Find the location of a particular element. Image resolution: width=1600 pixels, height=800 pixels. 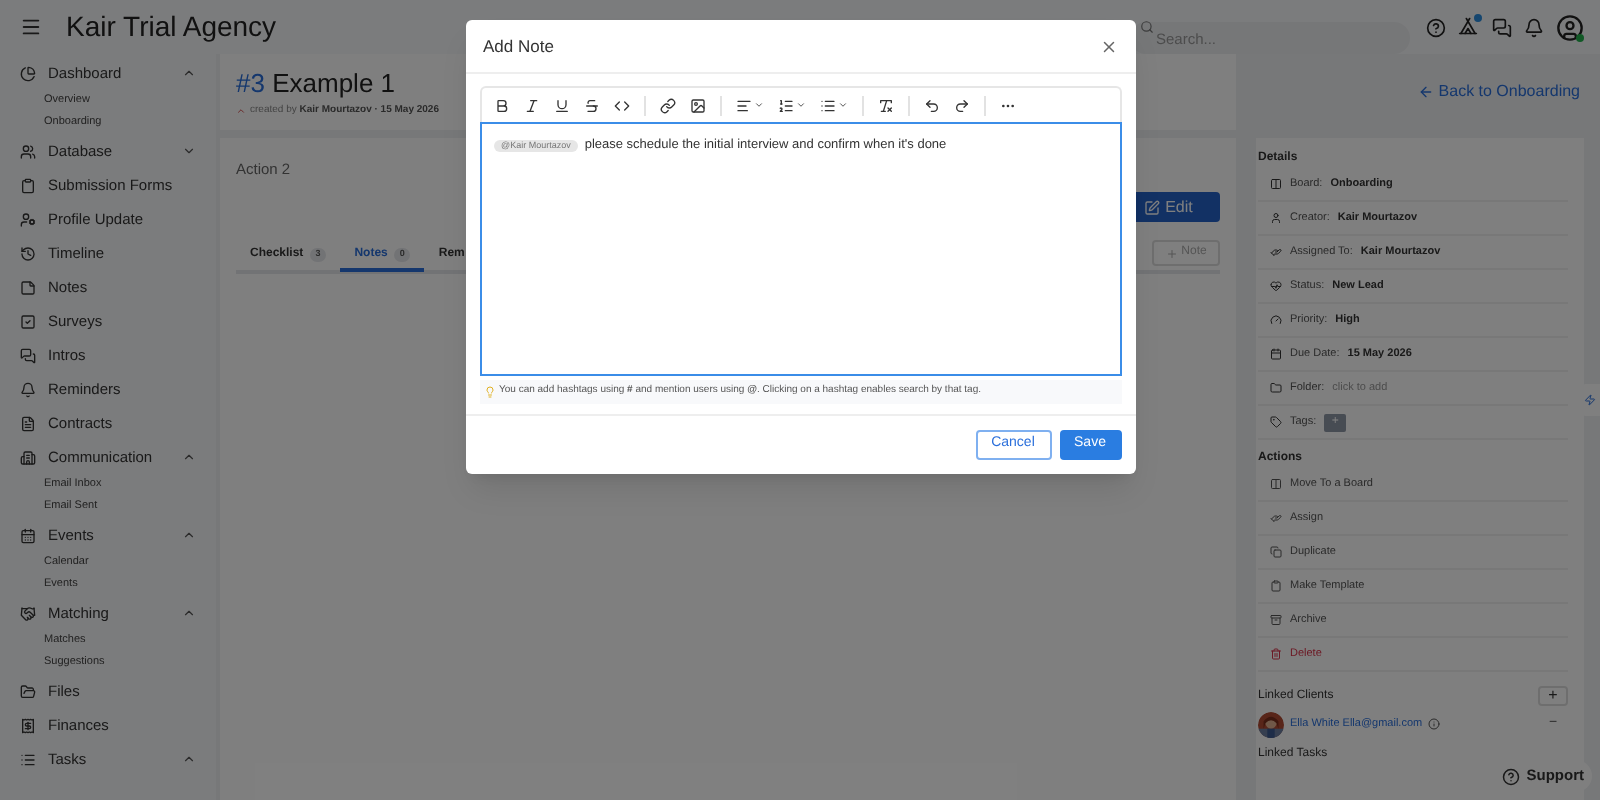

pie-chart-icon is located at coordinates (28, 73).